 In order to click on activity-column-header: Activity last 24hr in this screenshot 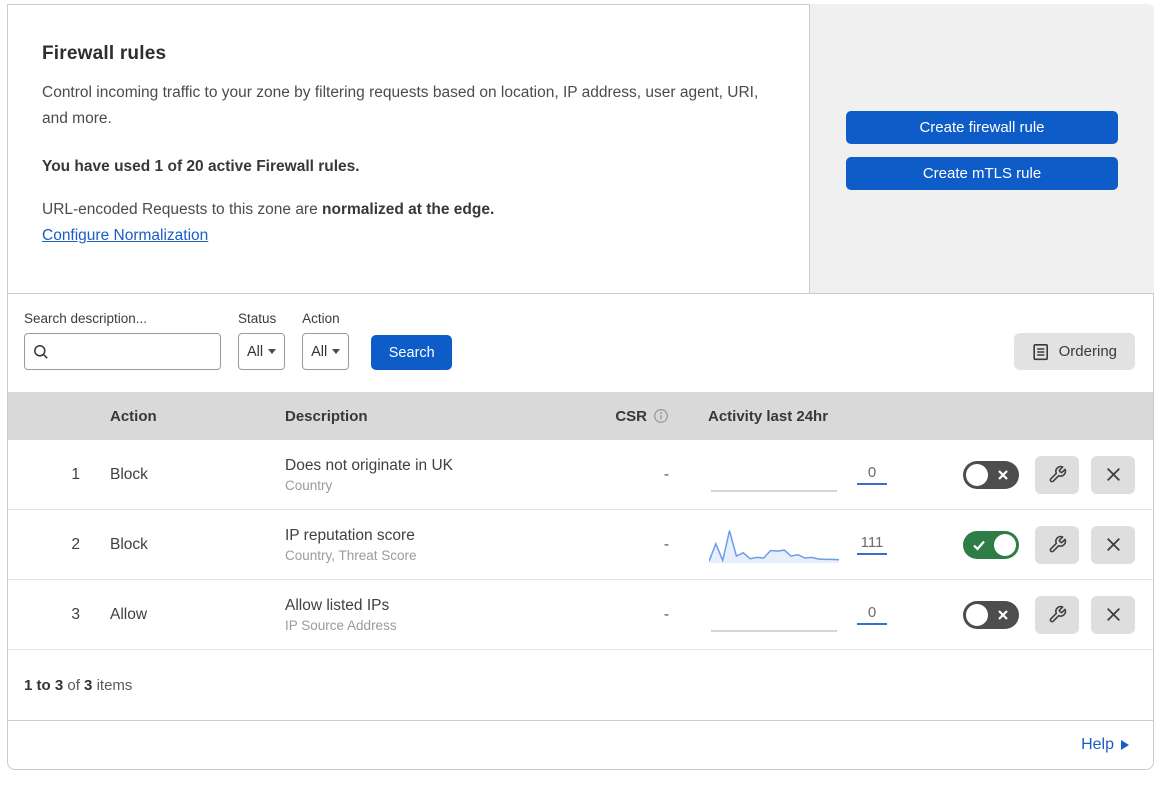, I will do `click(768, 416)`.